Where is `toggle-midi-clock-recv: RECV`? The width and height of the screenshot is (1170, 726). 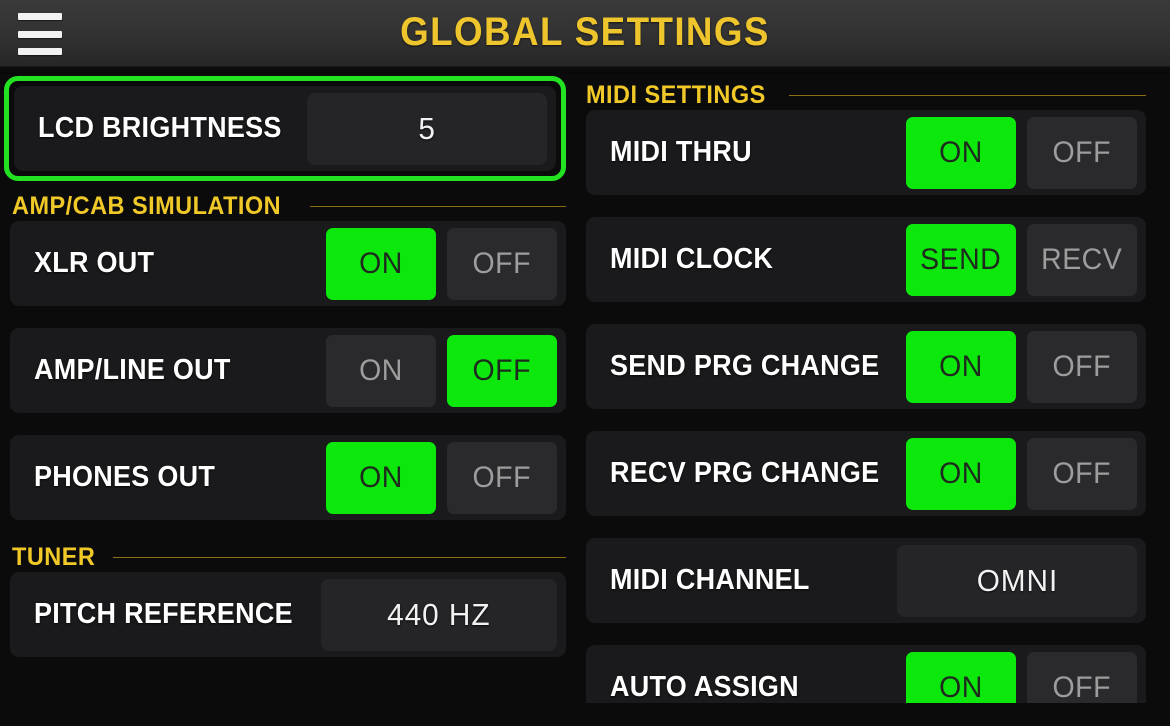 toggle-midi-clock-recv: RECV is located at coordinates (1082, 259).